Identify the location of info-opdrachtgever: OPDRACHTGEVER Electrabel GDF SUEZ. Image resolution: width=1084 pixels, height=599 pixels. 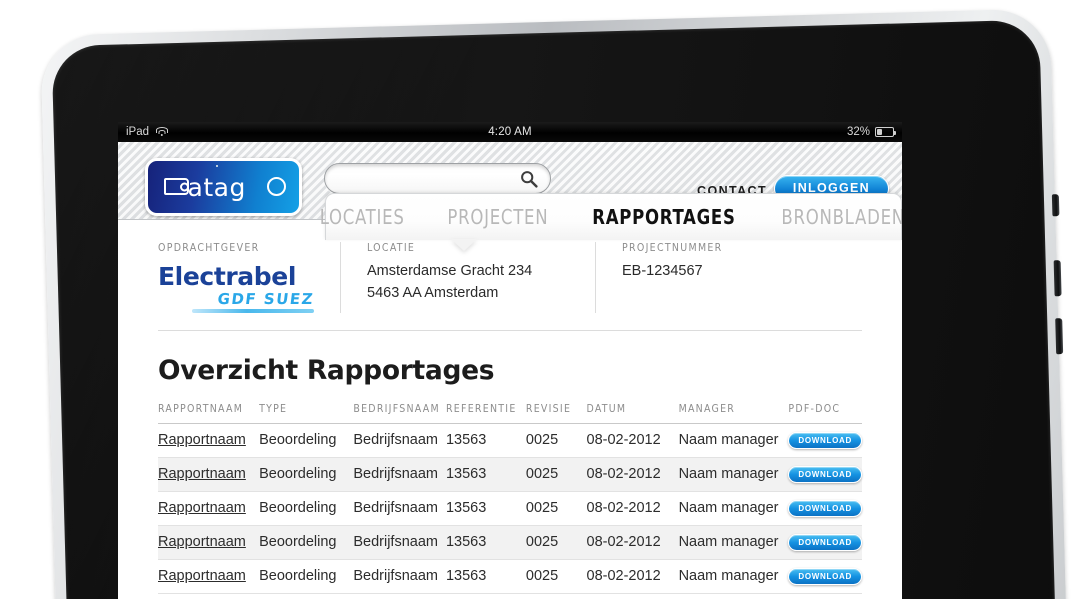
(249, 277).